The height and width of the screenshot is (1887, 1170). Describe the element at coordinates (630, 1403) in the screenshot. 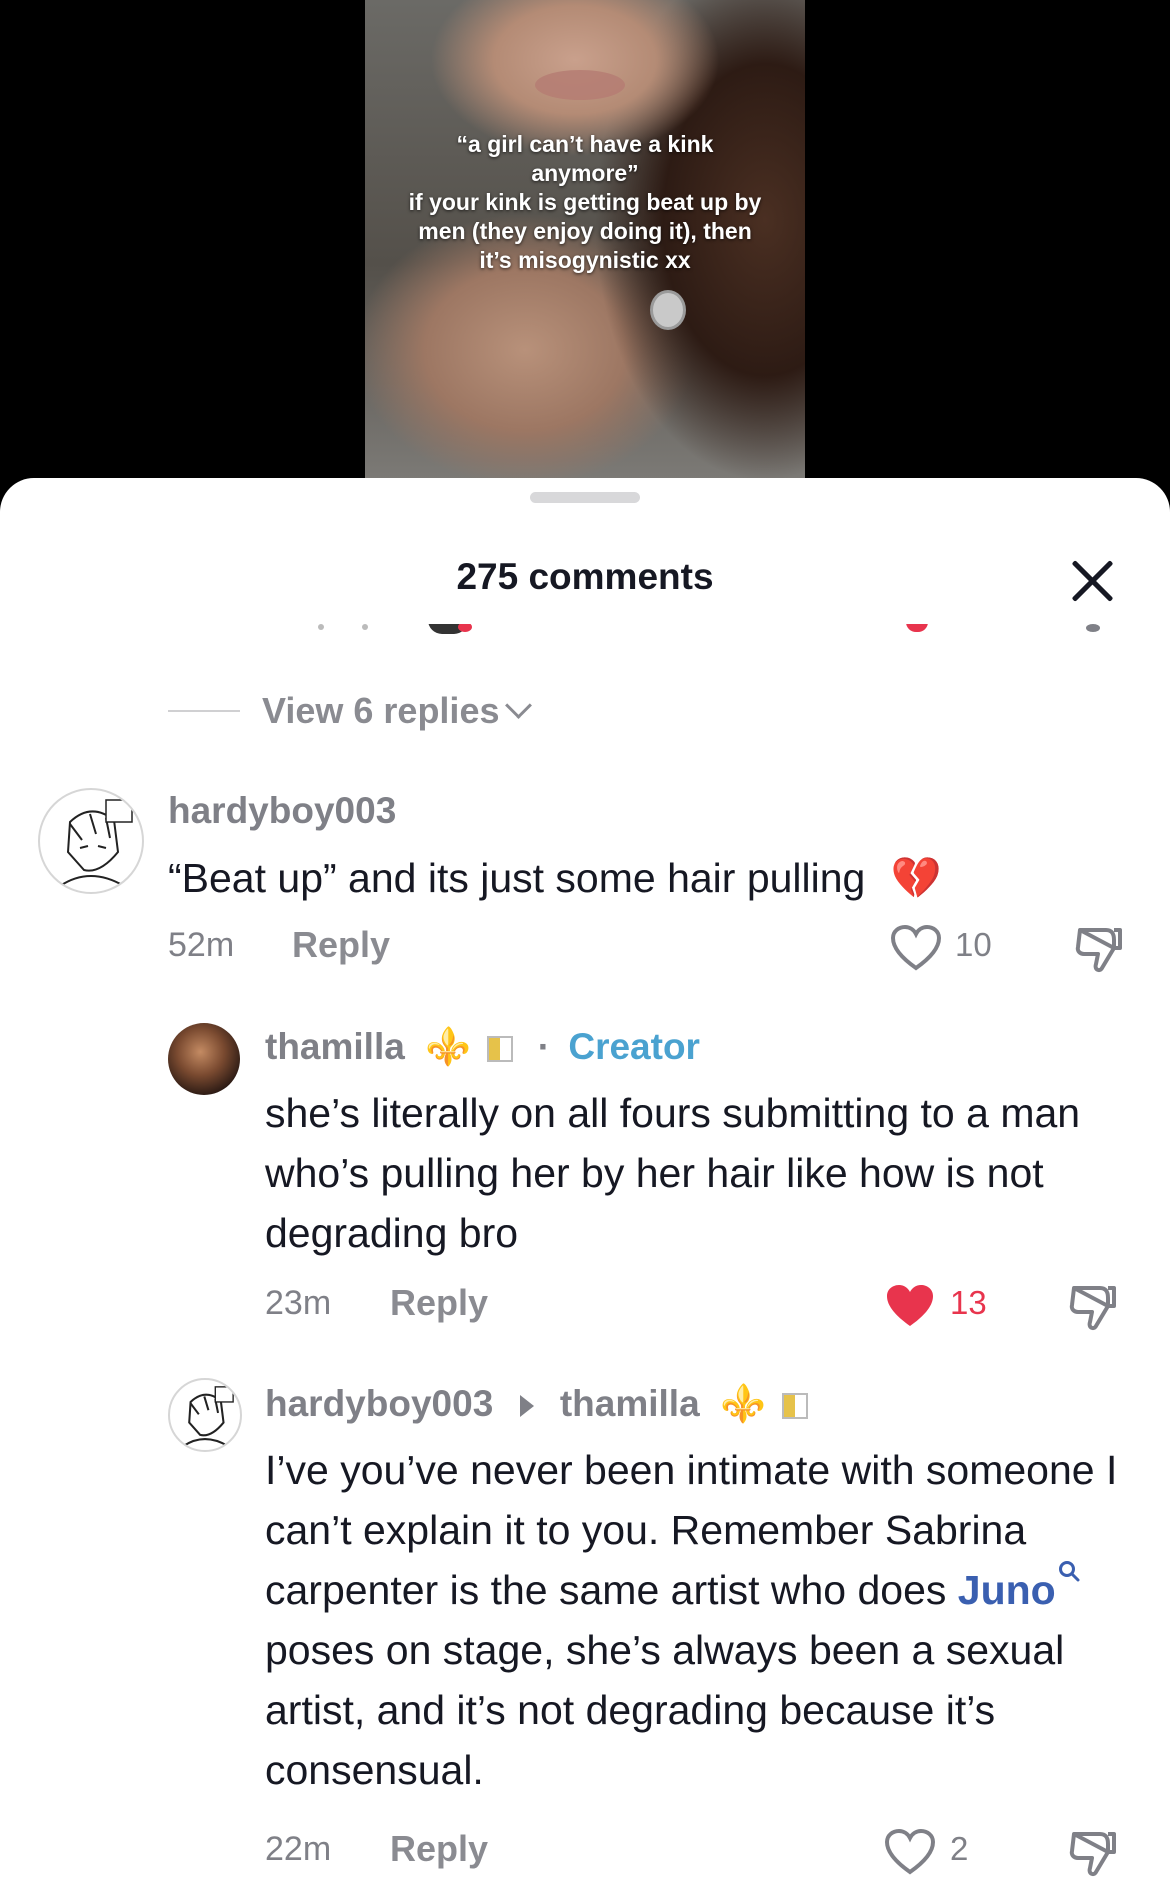

I see `reply-to-username: thamilla` at that location.